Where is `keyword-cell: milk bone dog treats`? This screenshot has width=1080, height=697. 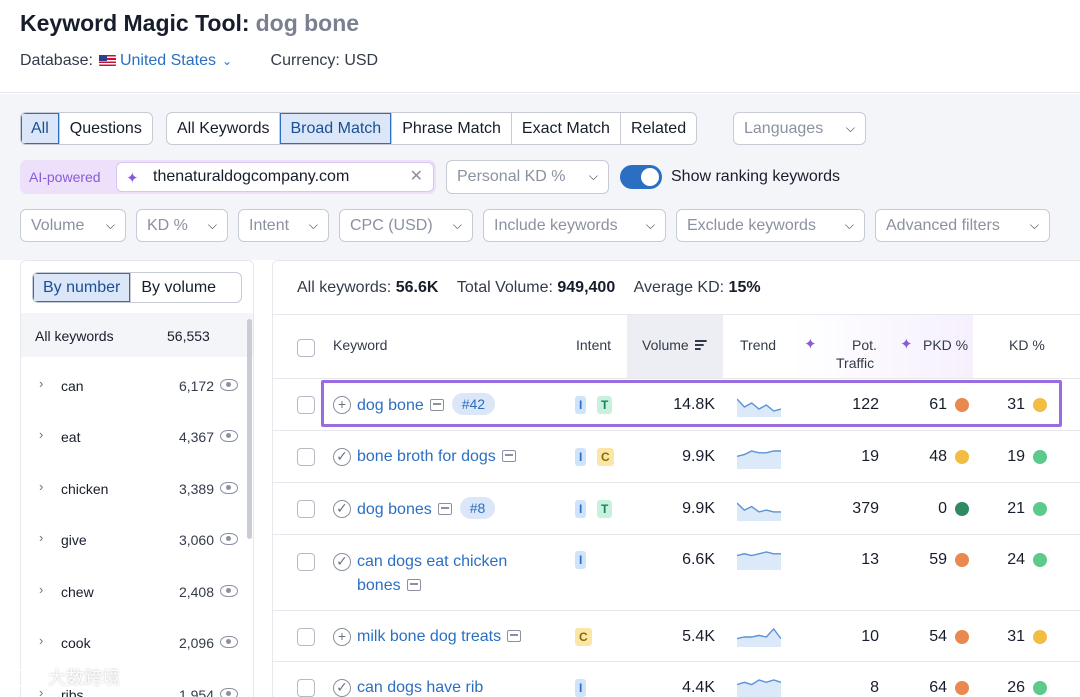
keyword-cell: milk bone dog treats is located at coordinates (439, 637).